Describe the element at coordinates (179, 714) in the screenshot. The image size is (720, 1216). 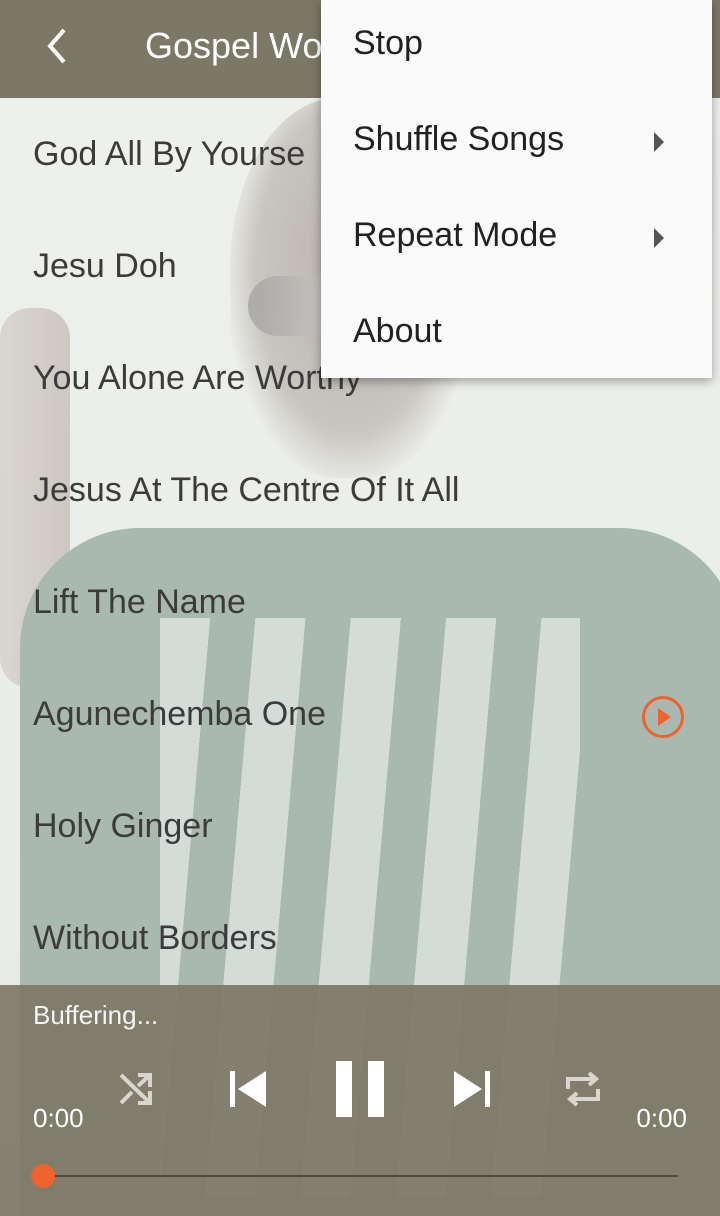
I see `song-title: Agunechemba One` at that location.